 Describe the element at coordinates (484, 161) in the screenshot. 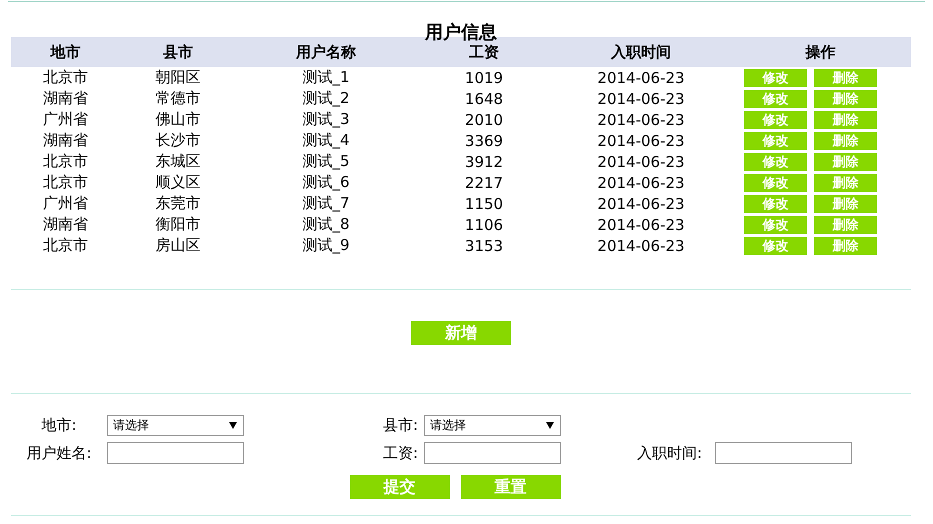

I see `table-cell: 3912` at that location.